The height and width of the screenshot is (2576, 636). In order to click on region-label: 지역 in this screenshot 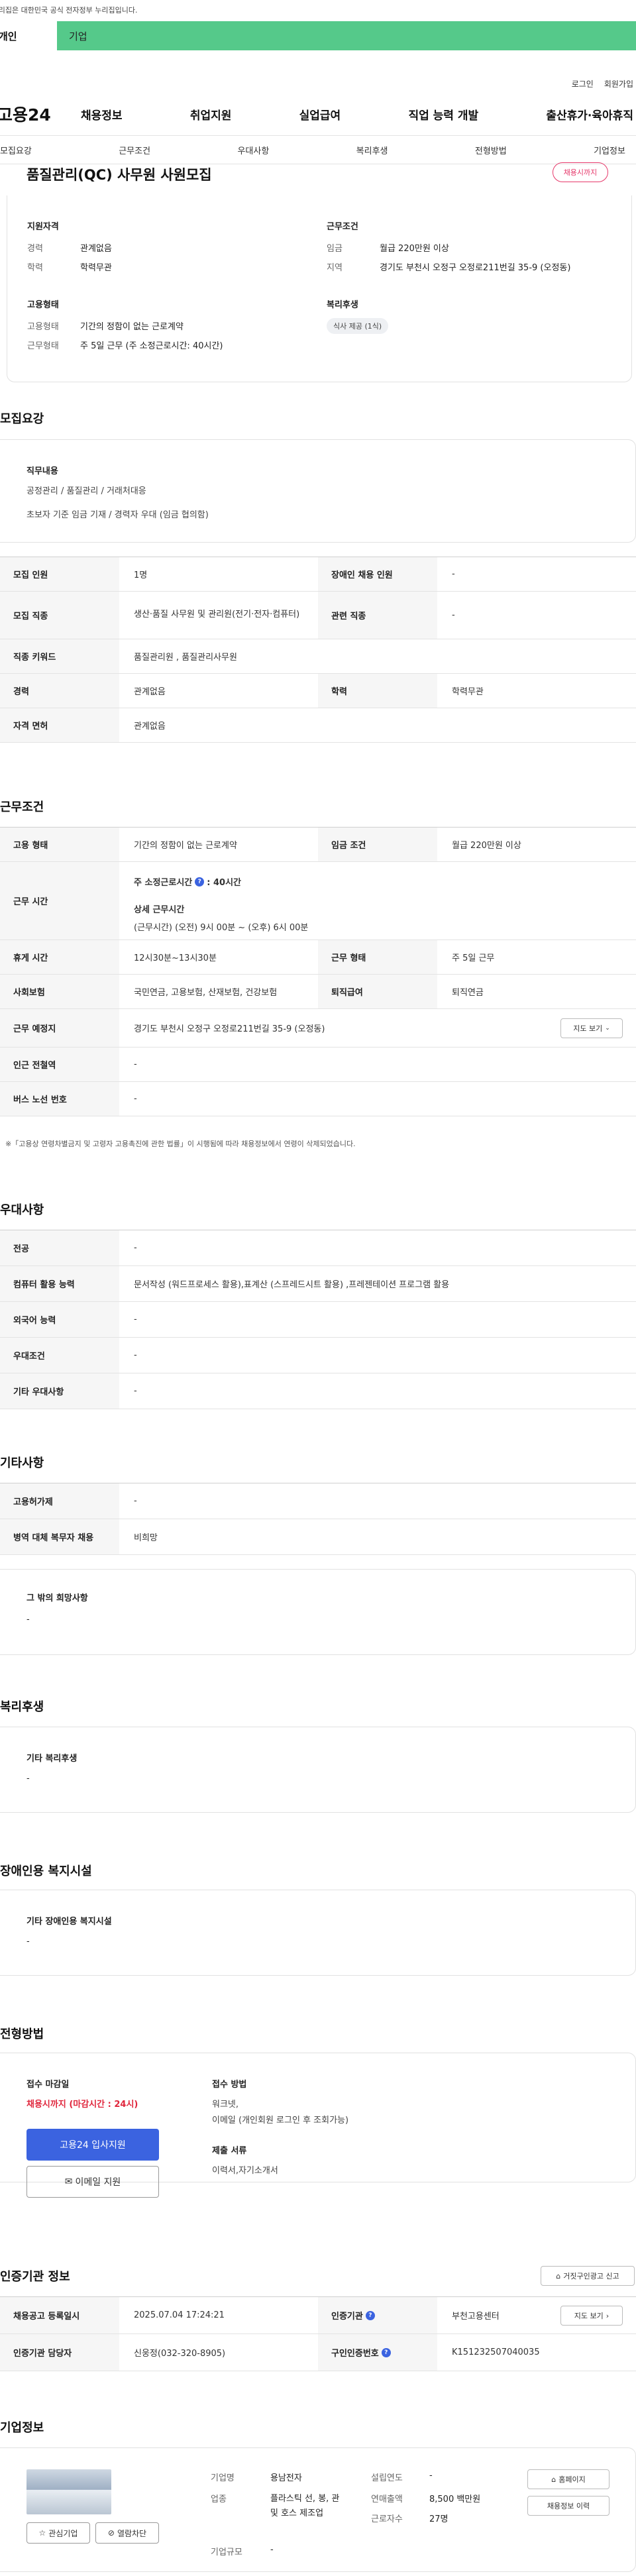, I will do `click(335, 268)`.